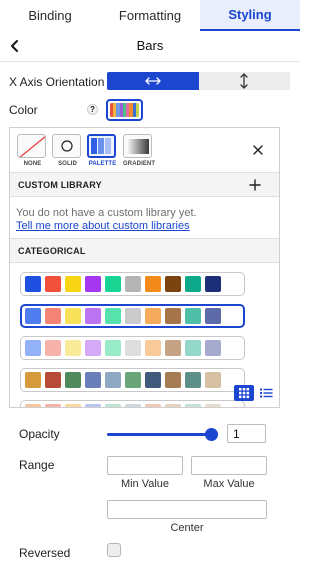  I want to click on tab-binding: Binding, so click(50, 15).